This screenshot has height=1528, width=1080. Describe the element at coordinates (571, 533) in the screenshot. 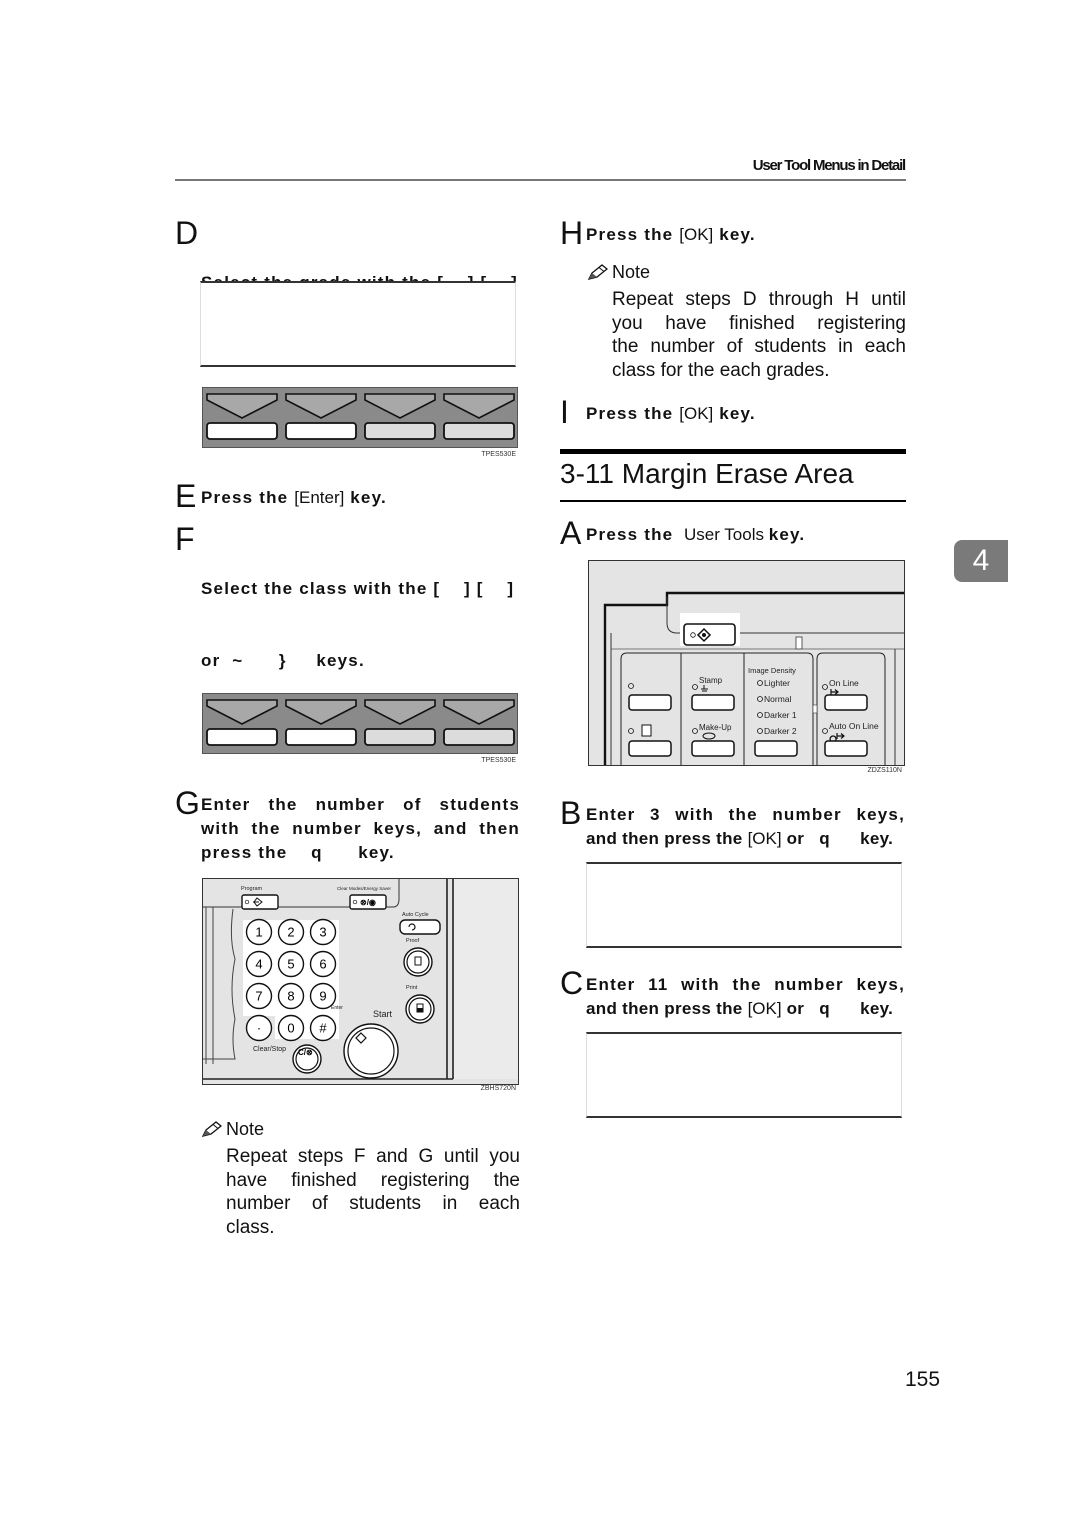

I see `step-letter: A` at that location.